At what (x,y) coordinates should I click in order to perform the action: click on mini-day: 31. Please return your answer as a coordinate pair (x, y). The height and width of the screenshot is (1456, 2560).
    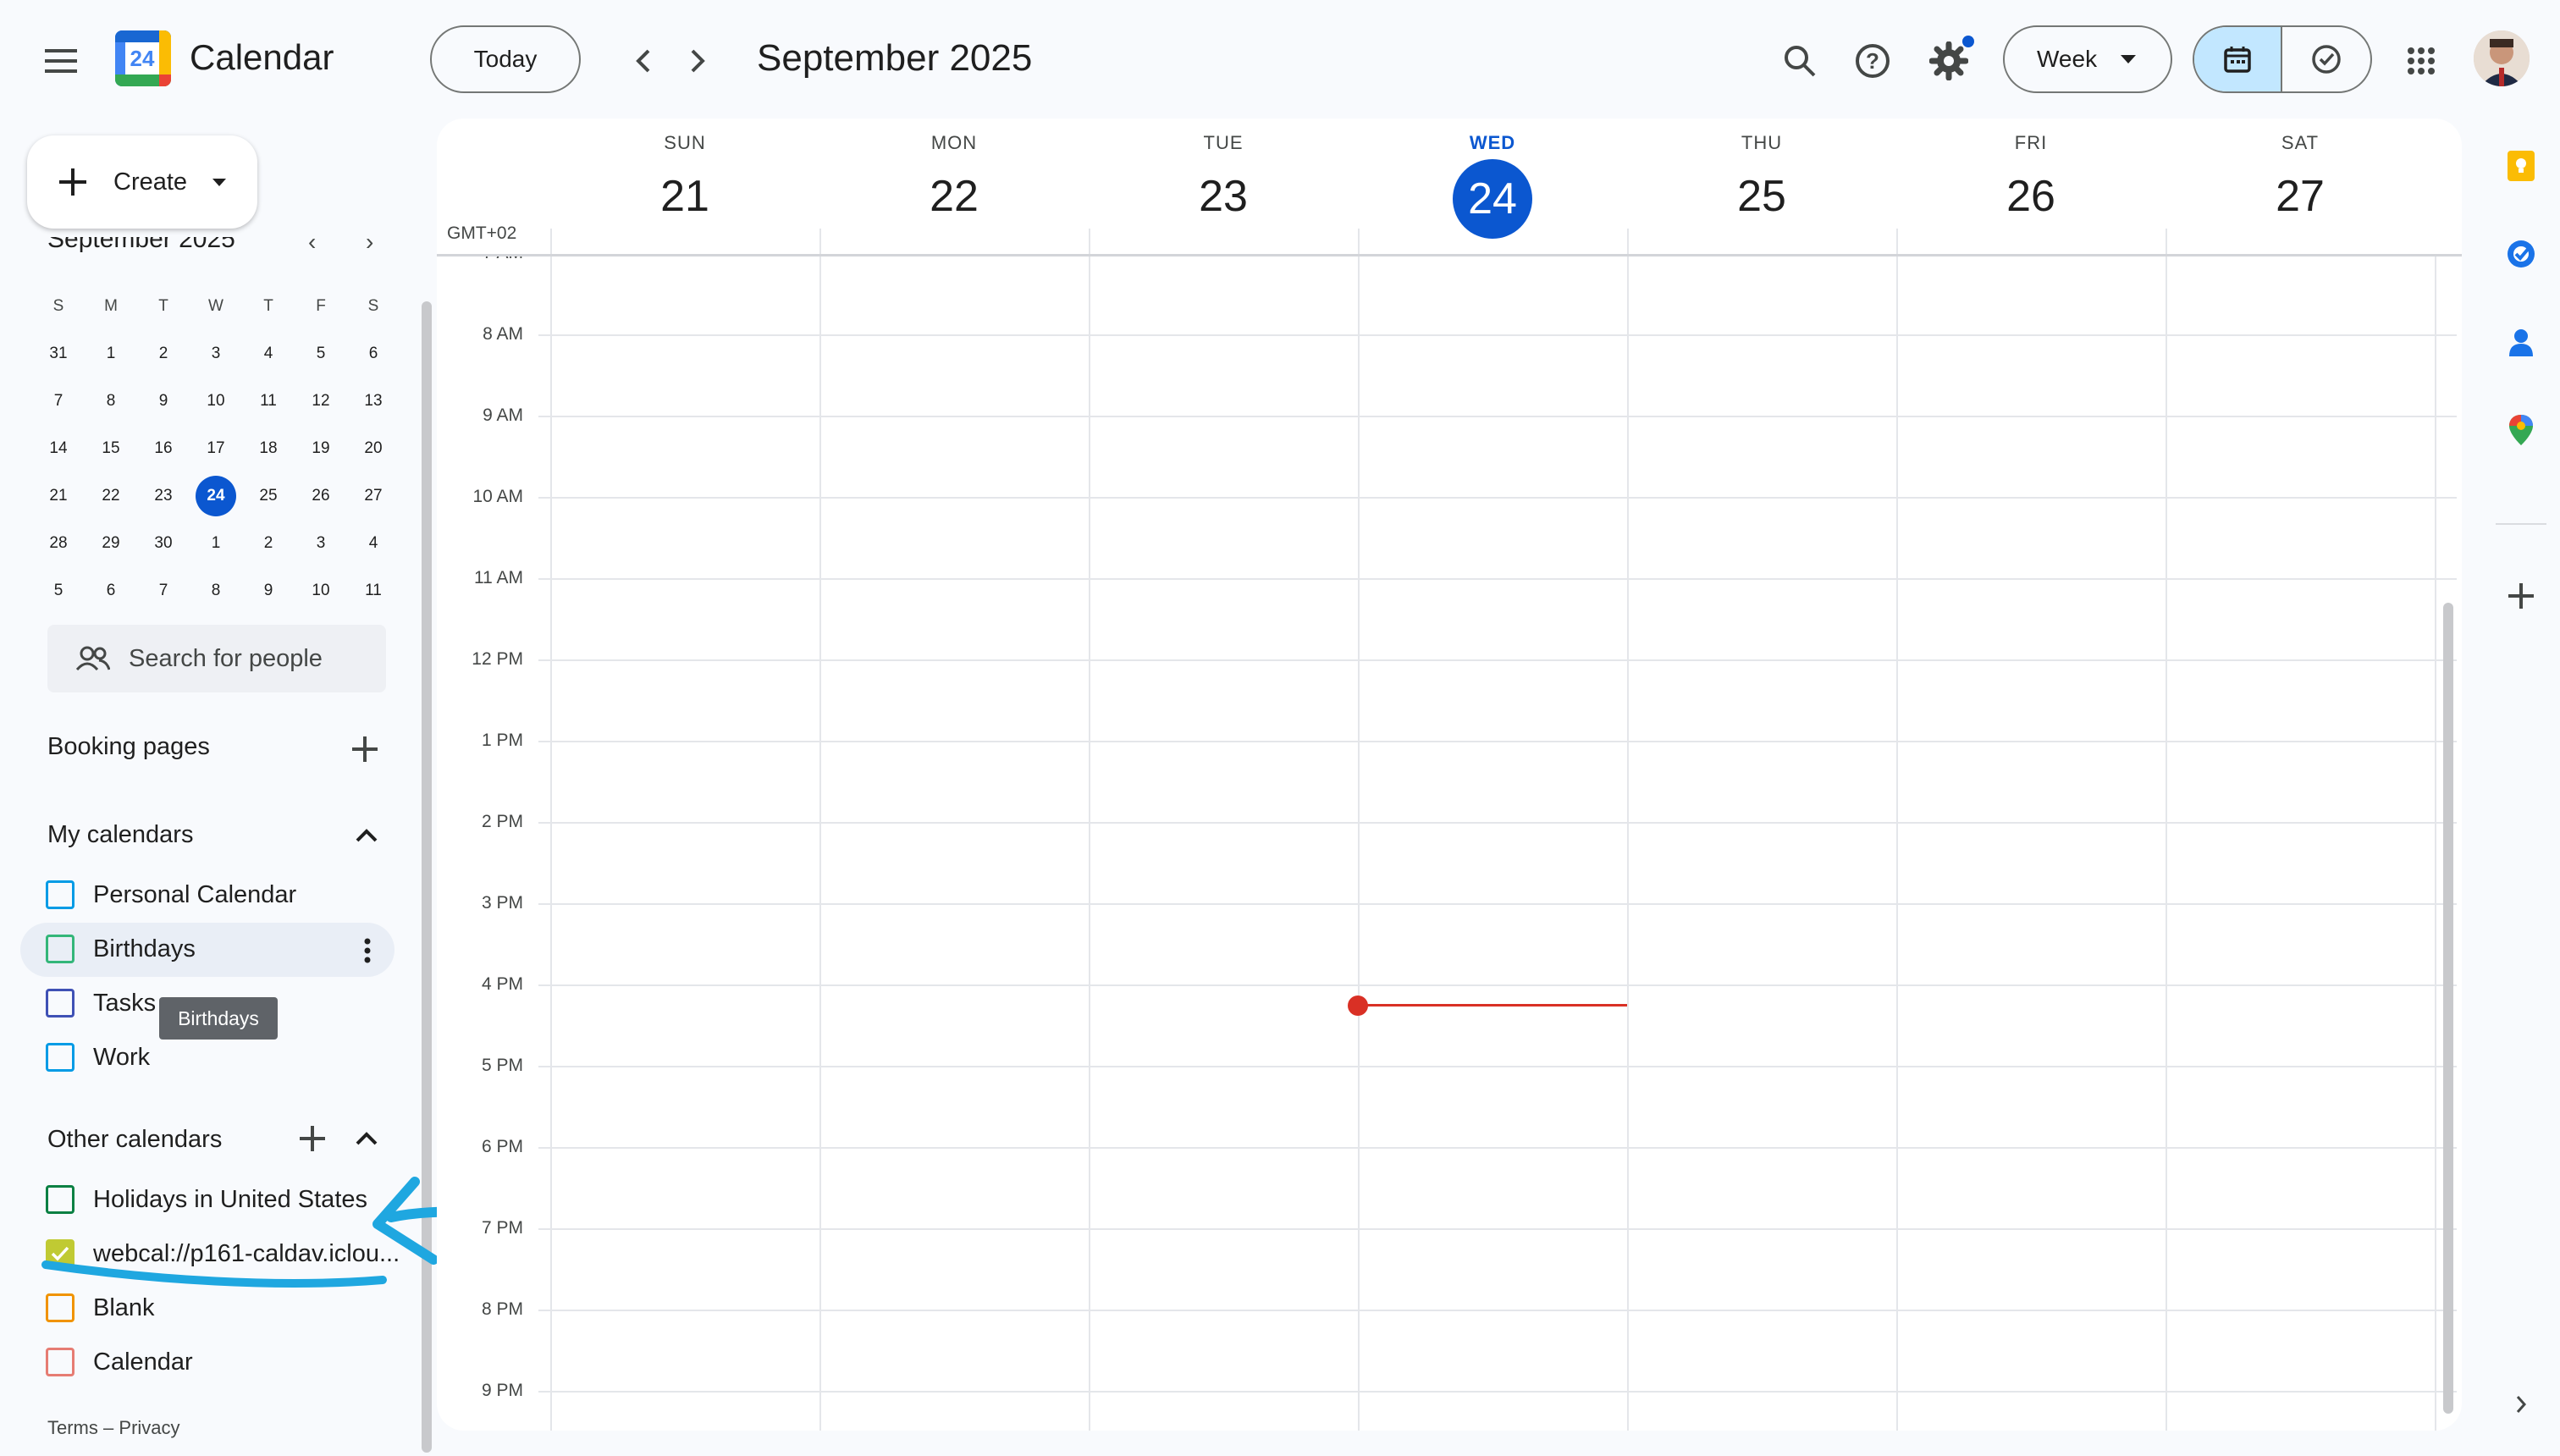
    Looking at the image, I should click on (58, 354).